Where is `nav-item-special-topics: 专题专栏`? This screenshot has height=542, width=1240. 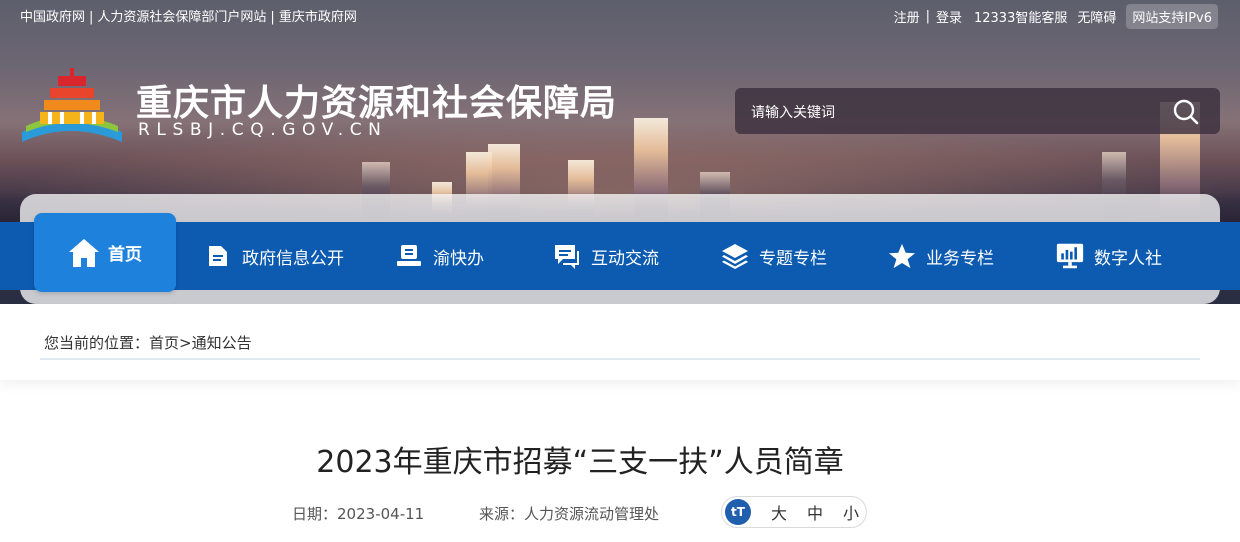 nav-item-special-topics: 专题专栏 is located at coordinates (774, 256).